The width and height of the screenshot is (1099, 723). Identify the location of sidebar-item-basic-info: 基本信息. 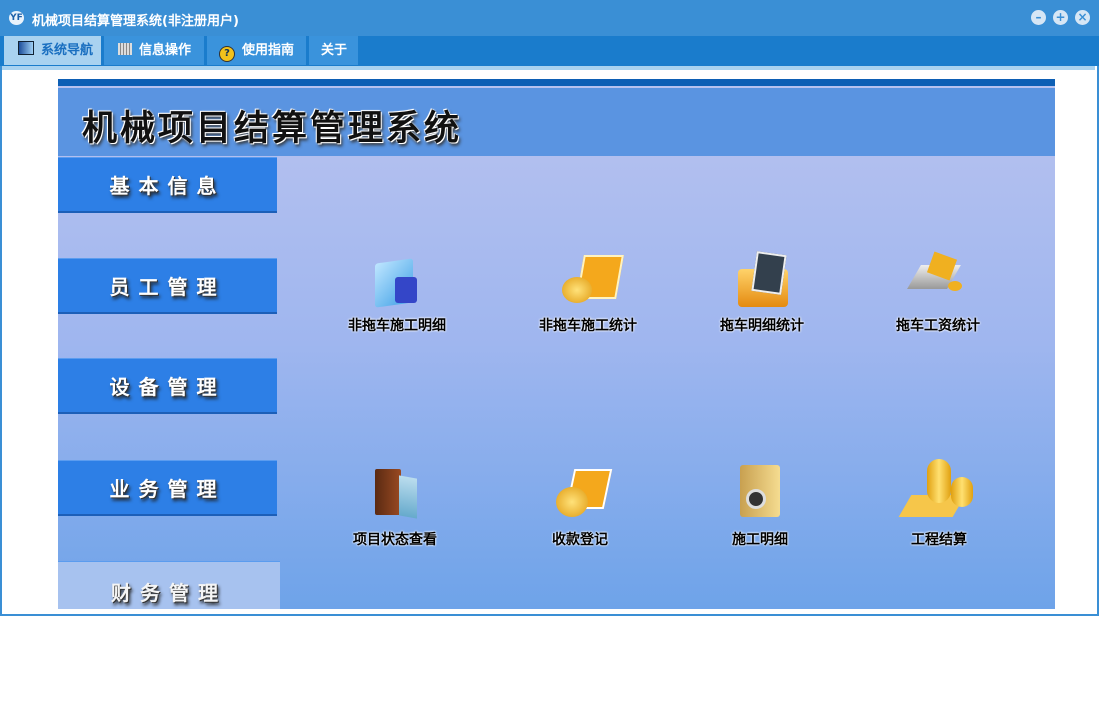
(167, 185).